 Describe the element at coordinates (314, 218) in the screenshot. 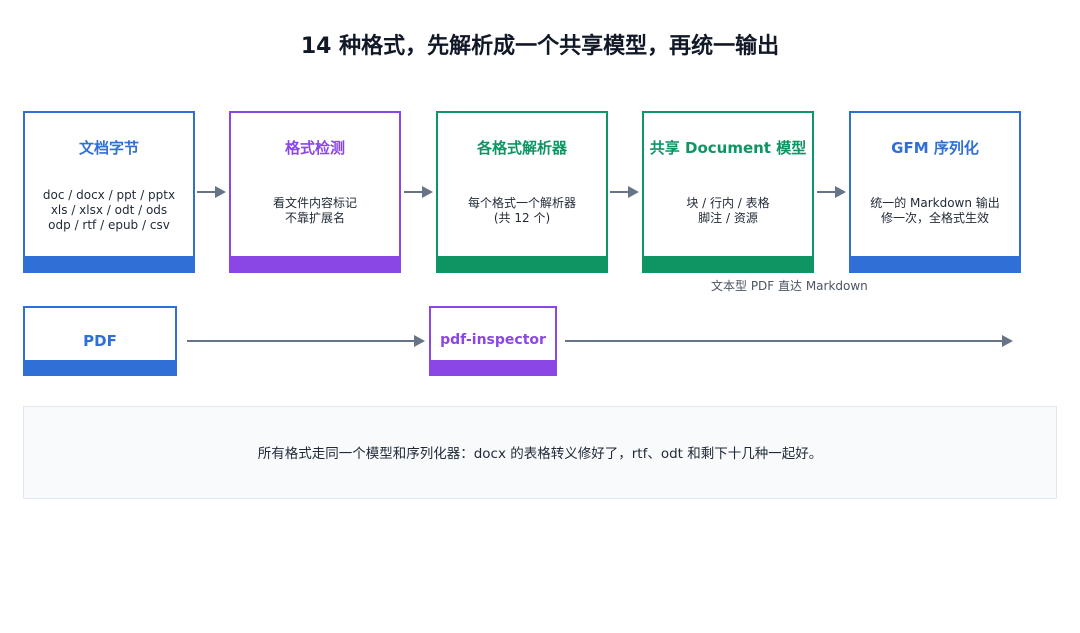

I see `node-line: 不靠扩展名` at that location.